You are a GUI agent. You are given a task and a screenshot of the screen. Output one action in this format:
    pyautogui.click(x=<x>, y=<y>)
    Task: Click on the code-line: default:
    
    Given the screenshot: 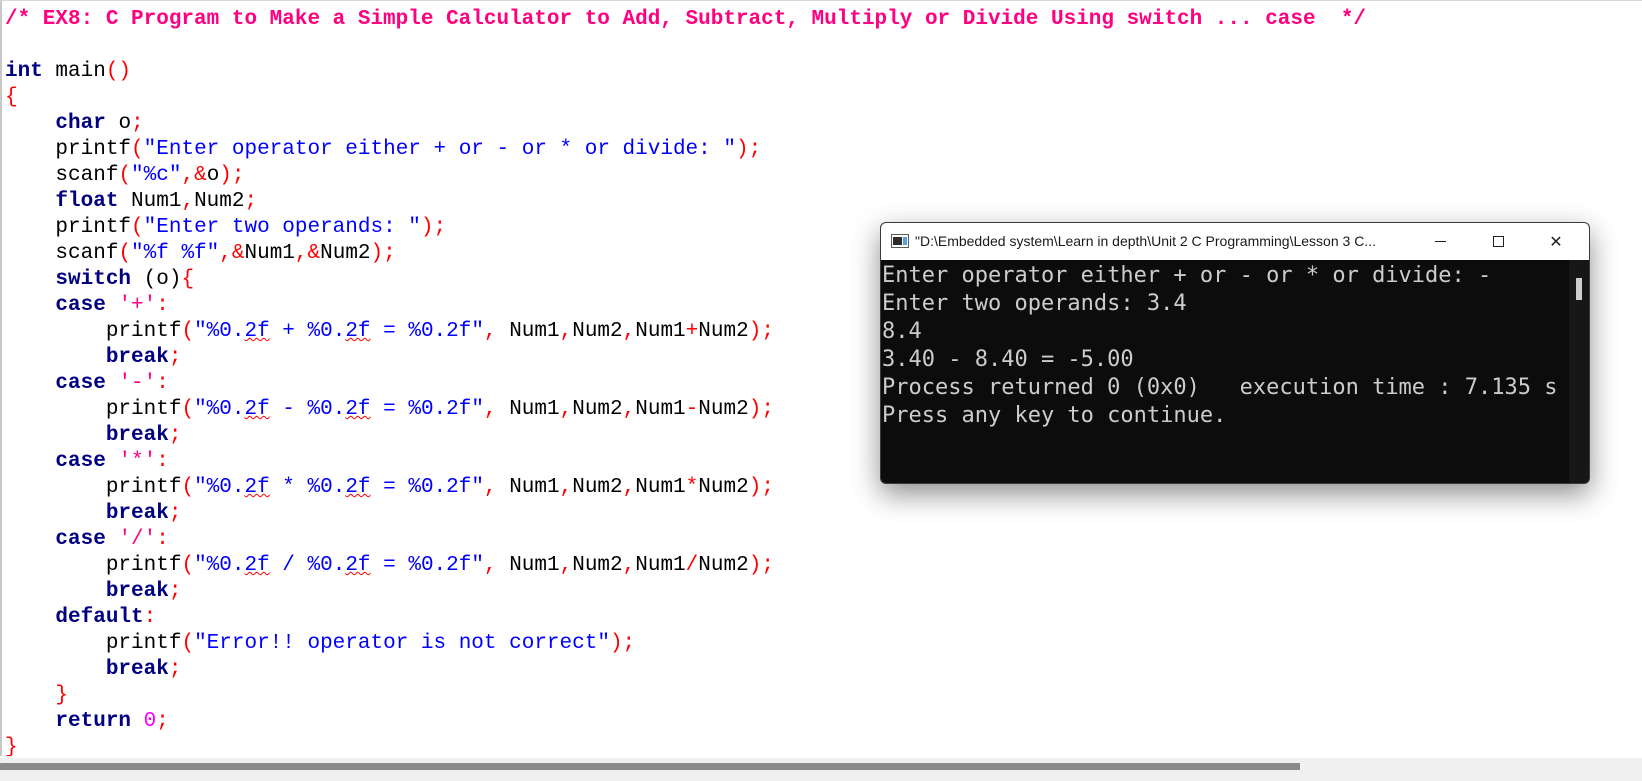 What is the action you would take?
    pyautogui.click(x=685, y=618)
    